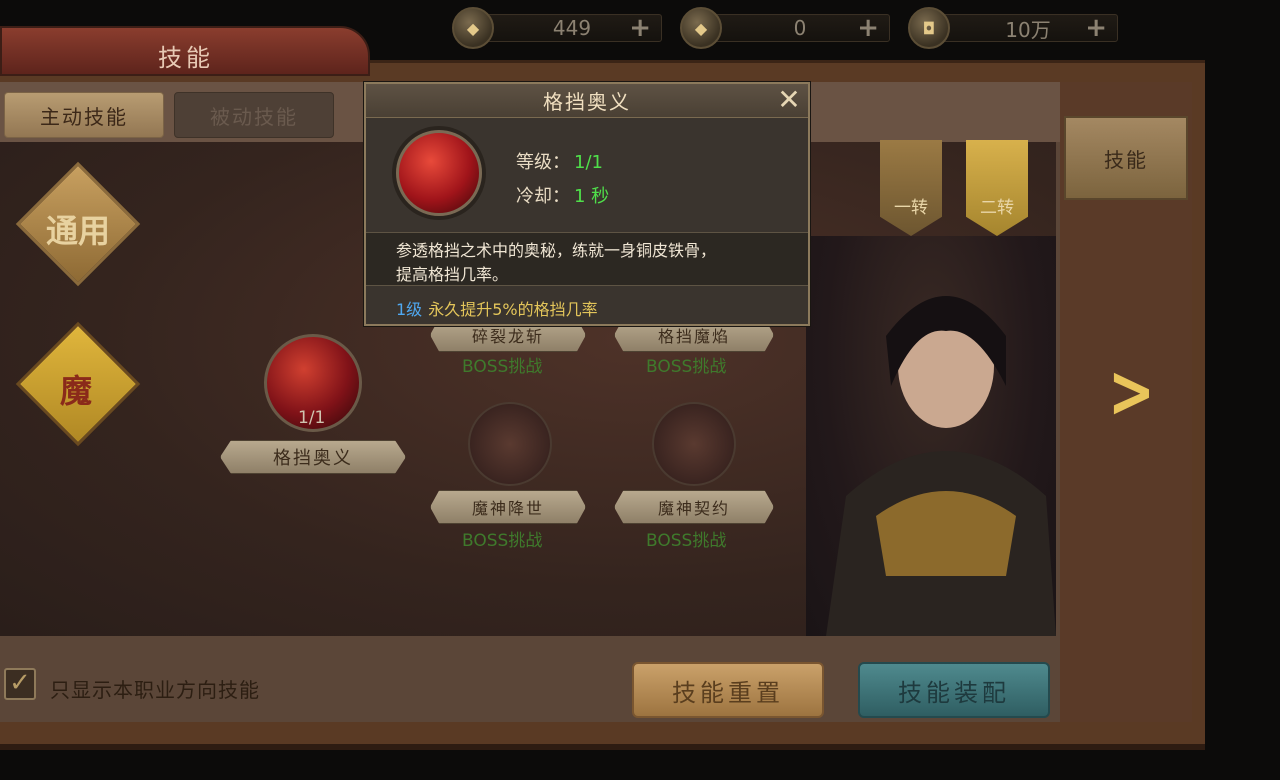 The height and width of the screenshot is (780, 1280). I want to click on skill-demon-pact-condition: BOSS挑战, so click(686, 541).